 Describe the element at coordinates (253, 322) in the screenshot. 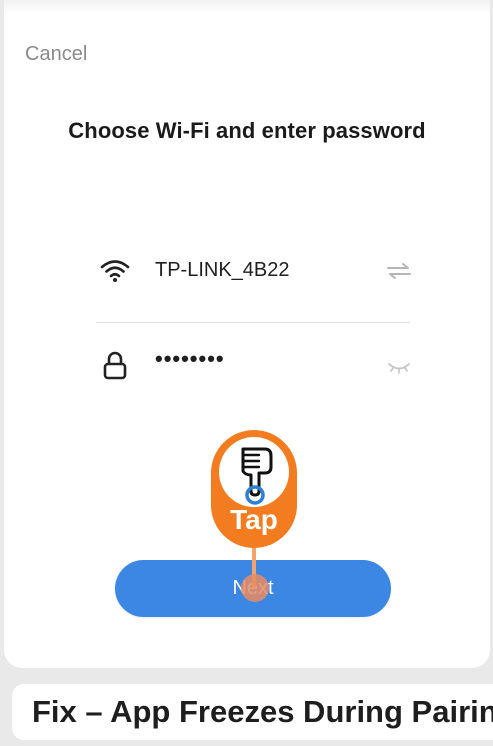

I see `divider` at that location.